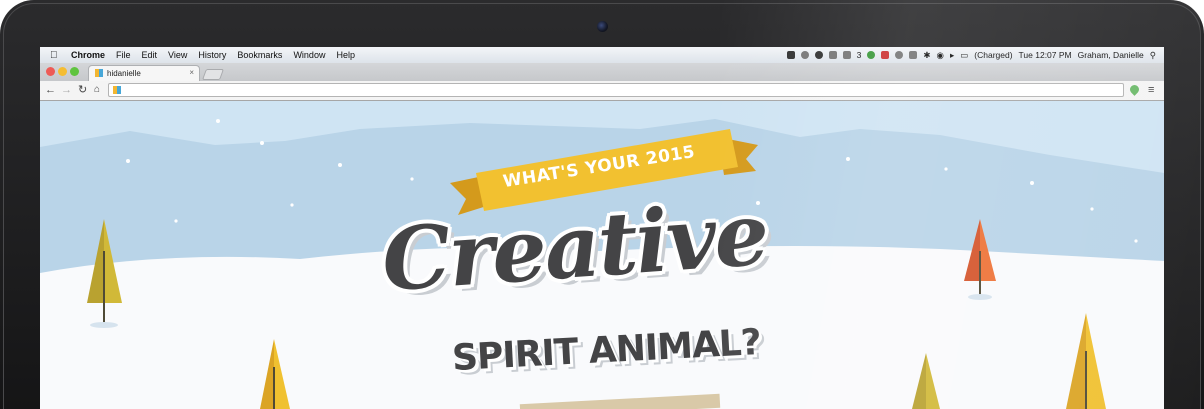  I want to click on new-tab-button, so click(213, 74).